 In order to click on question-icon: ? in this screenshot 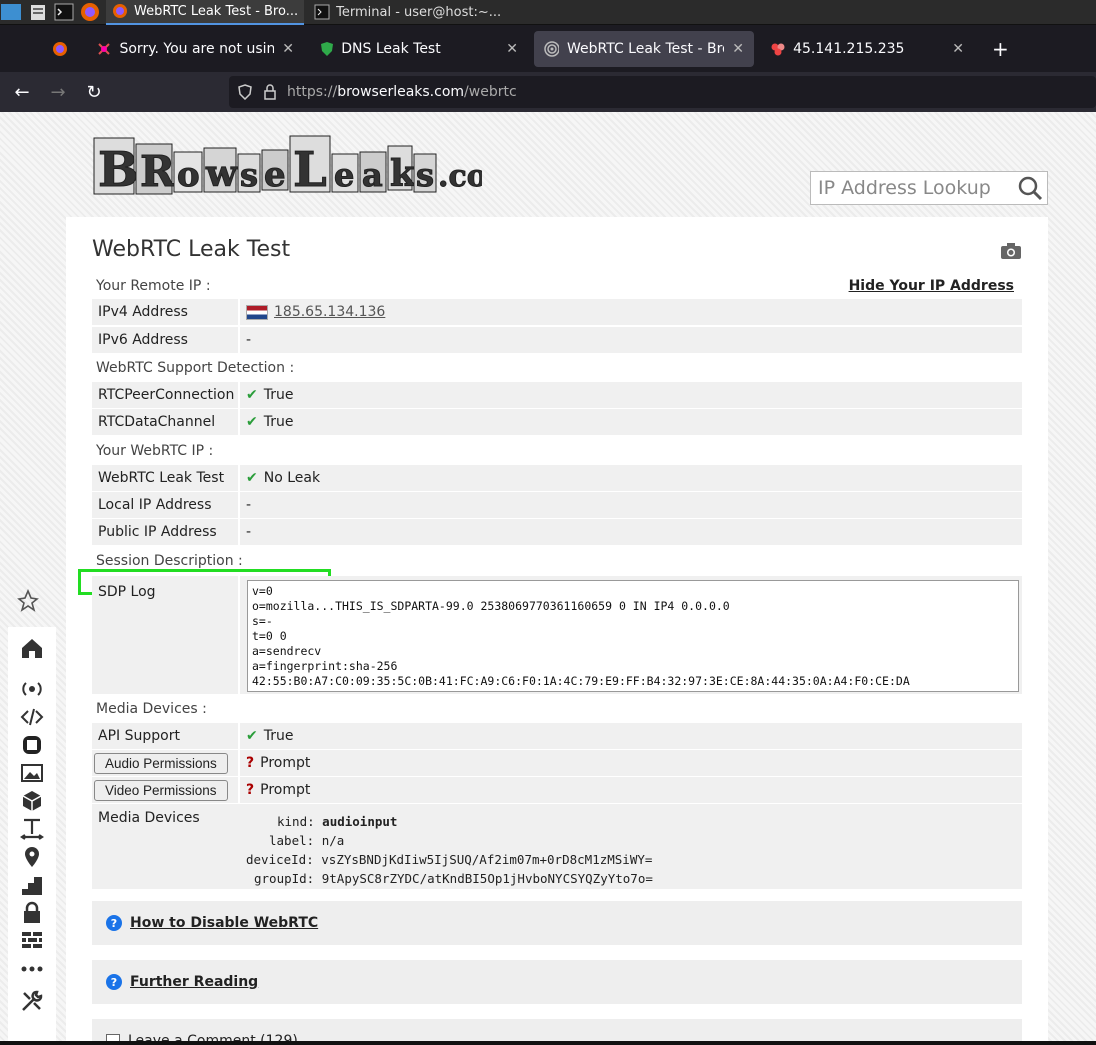, I will do `click(250, 763)`.